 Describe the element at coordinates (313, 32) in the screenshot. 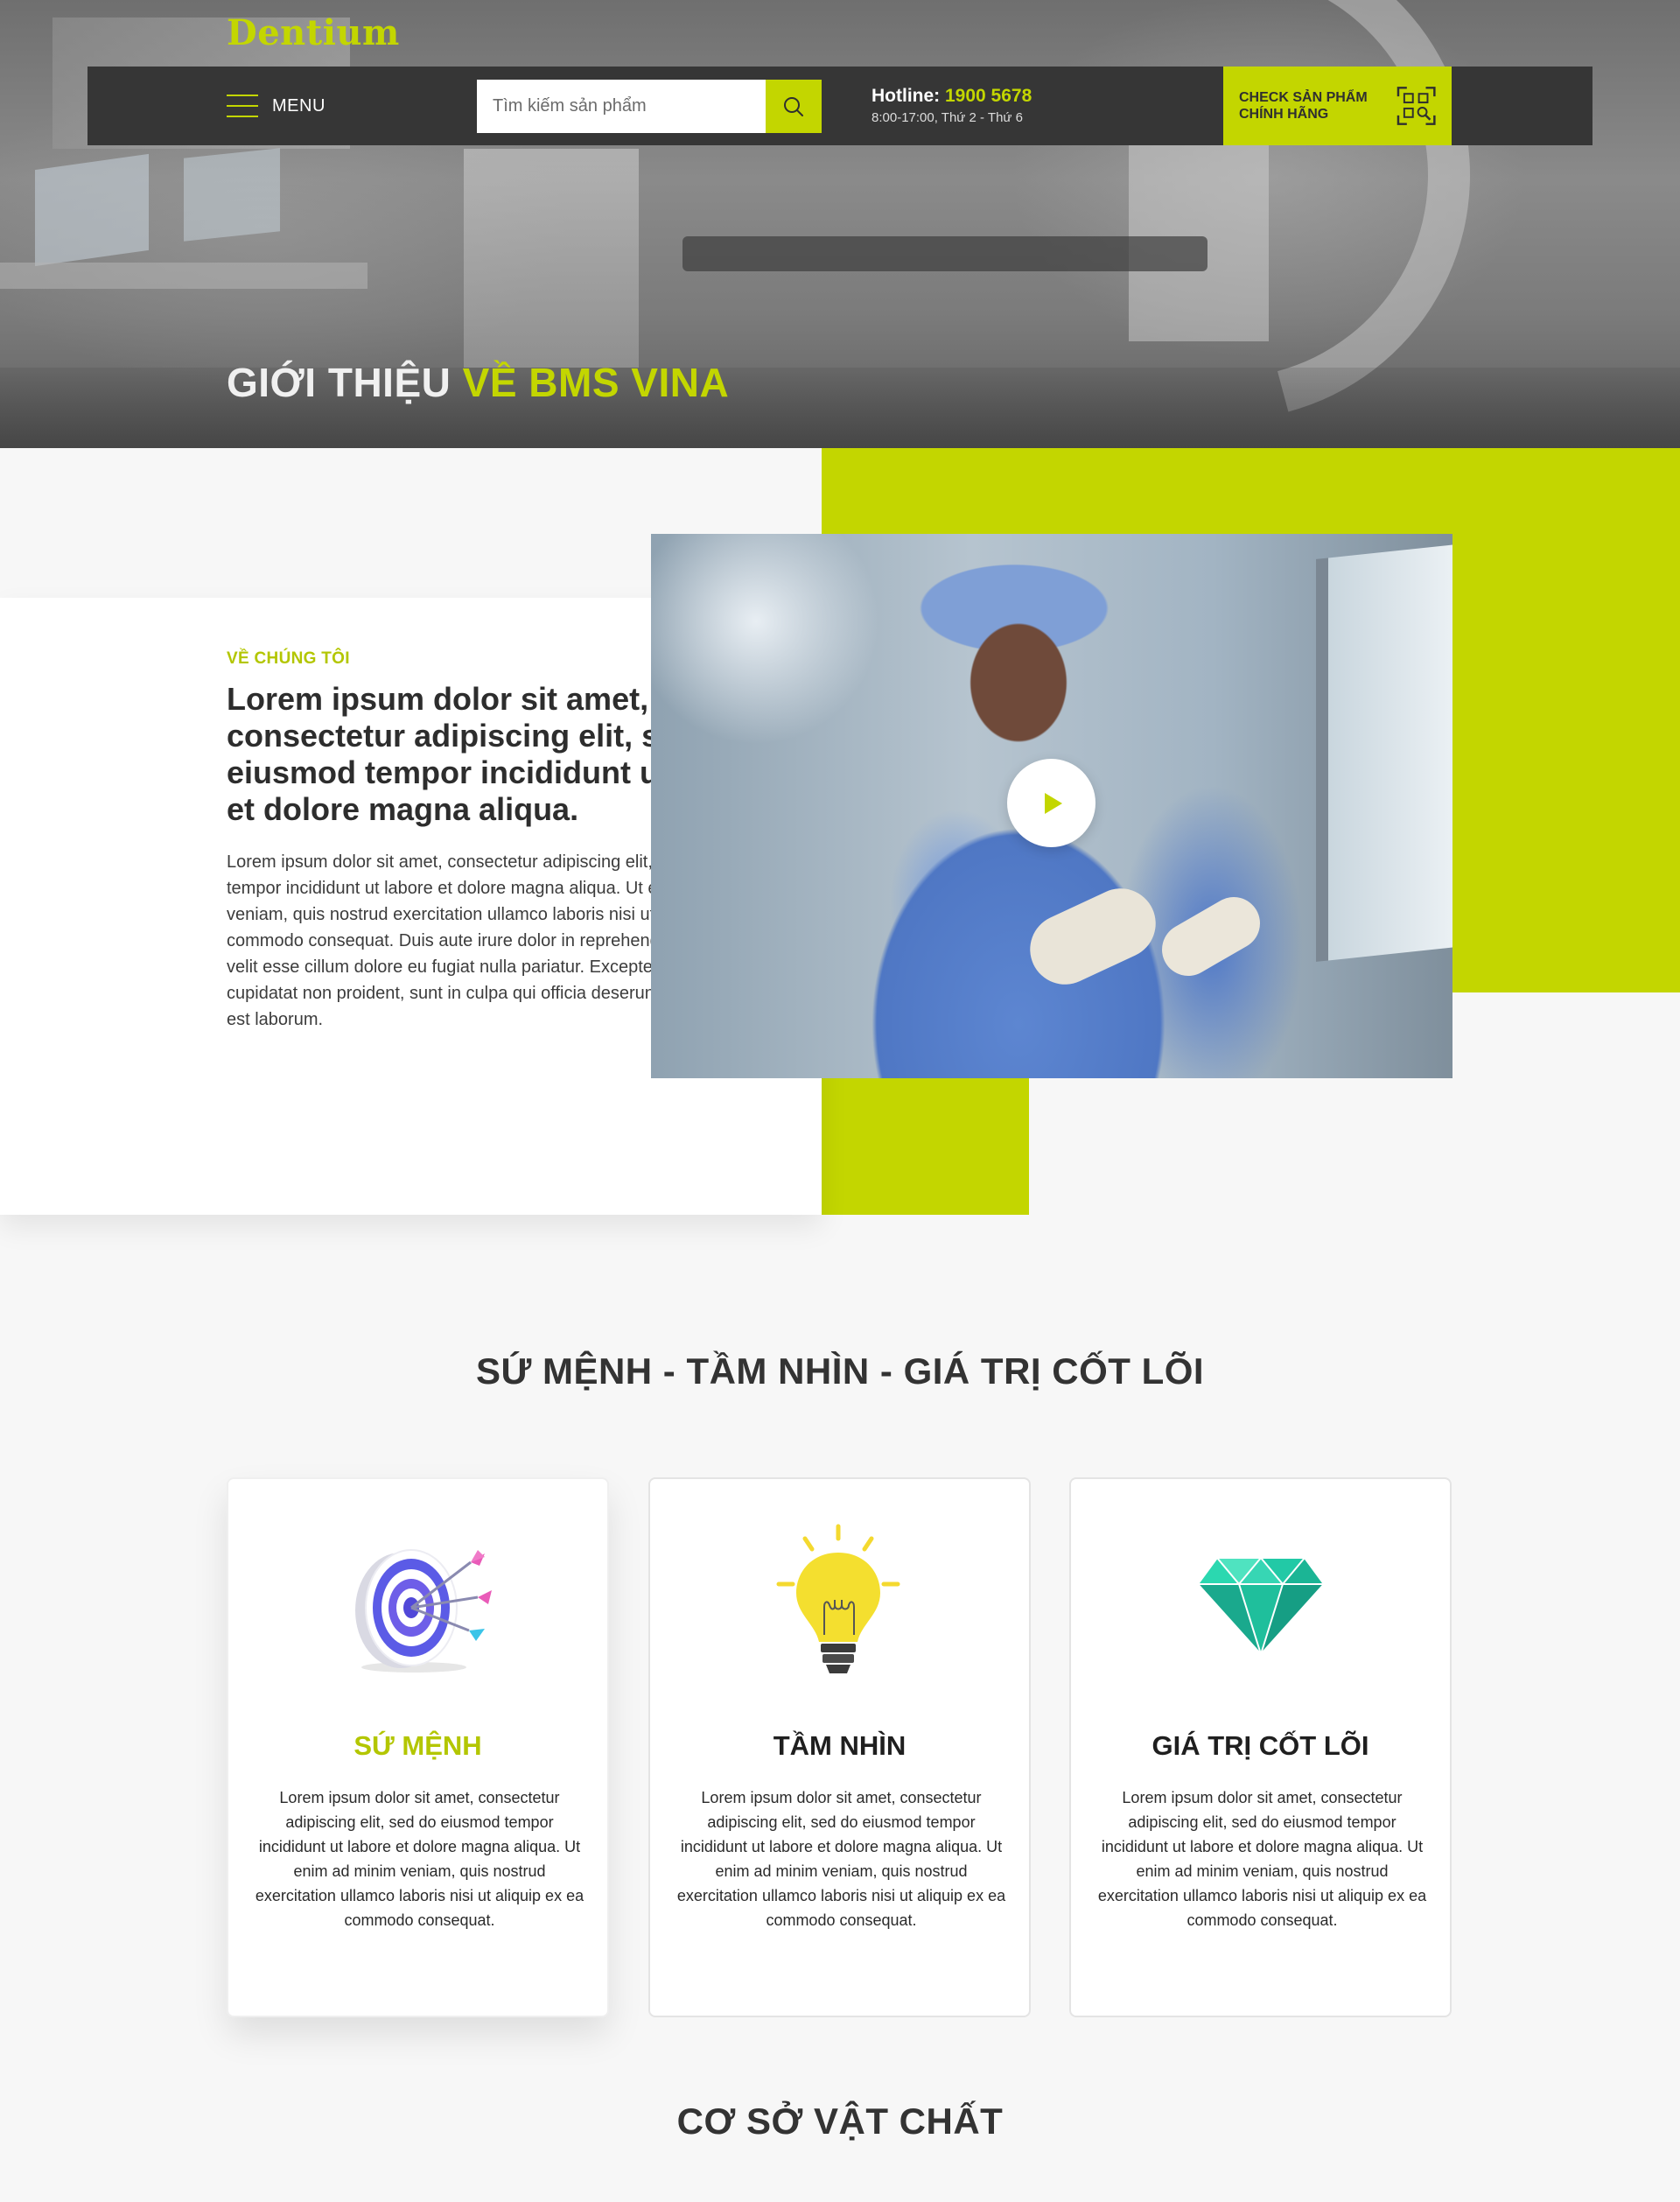

I see `site-logo: Dentium` at that location.